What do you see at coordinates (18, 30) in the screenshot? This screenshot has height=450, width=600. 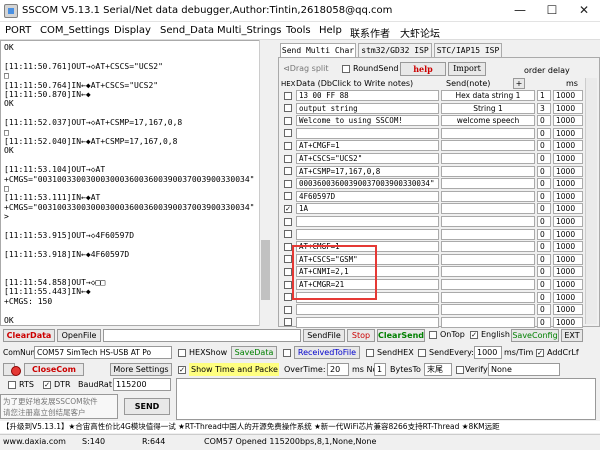 I see `menu-port: PORT` at bounding box center [18, 30].